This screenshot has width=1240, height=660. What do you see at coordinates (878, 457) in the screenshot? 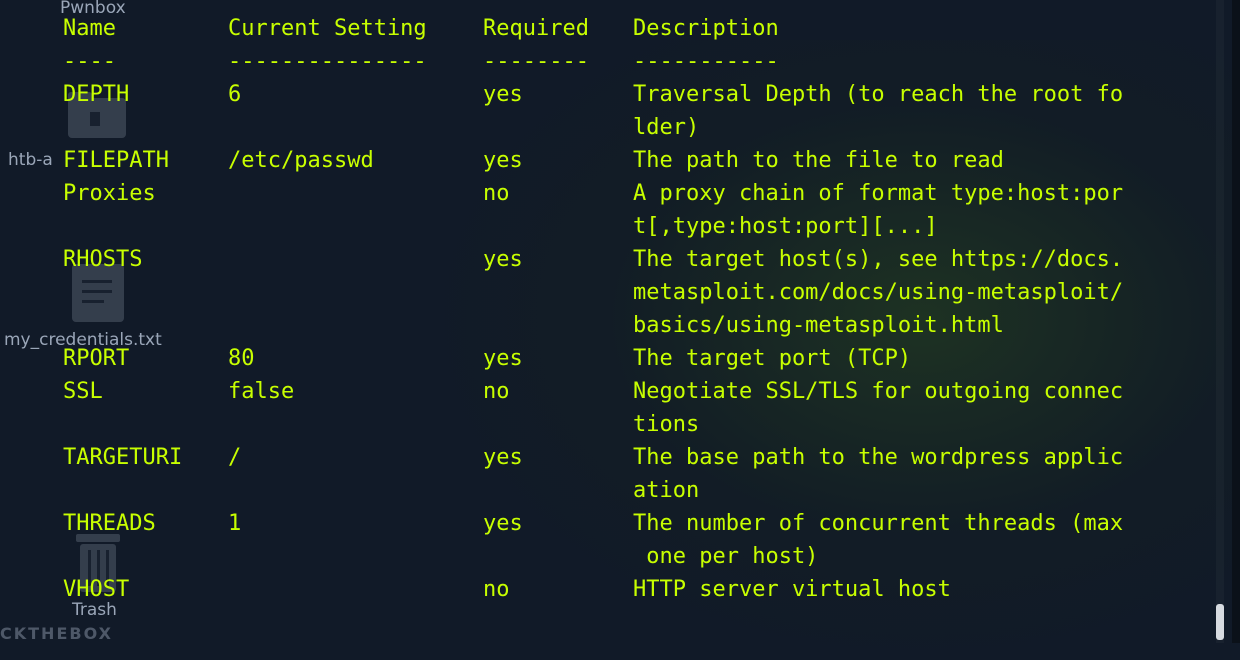
I see `option-description: The base path to the wordpress applic` at bounding box center [878, 457].